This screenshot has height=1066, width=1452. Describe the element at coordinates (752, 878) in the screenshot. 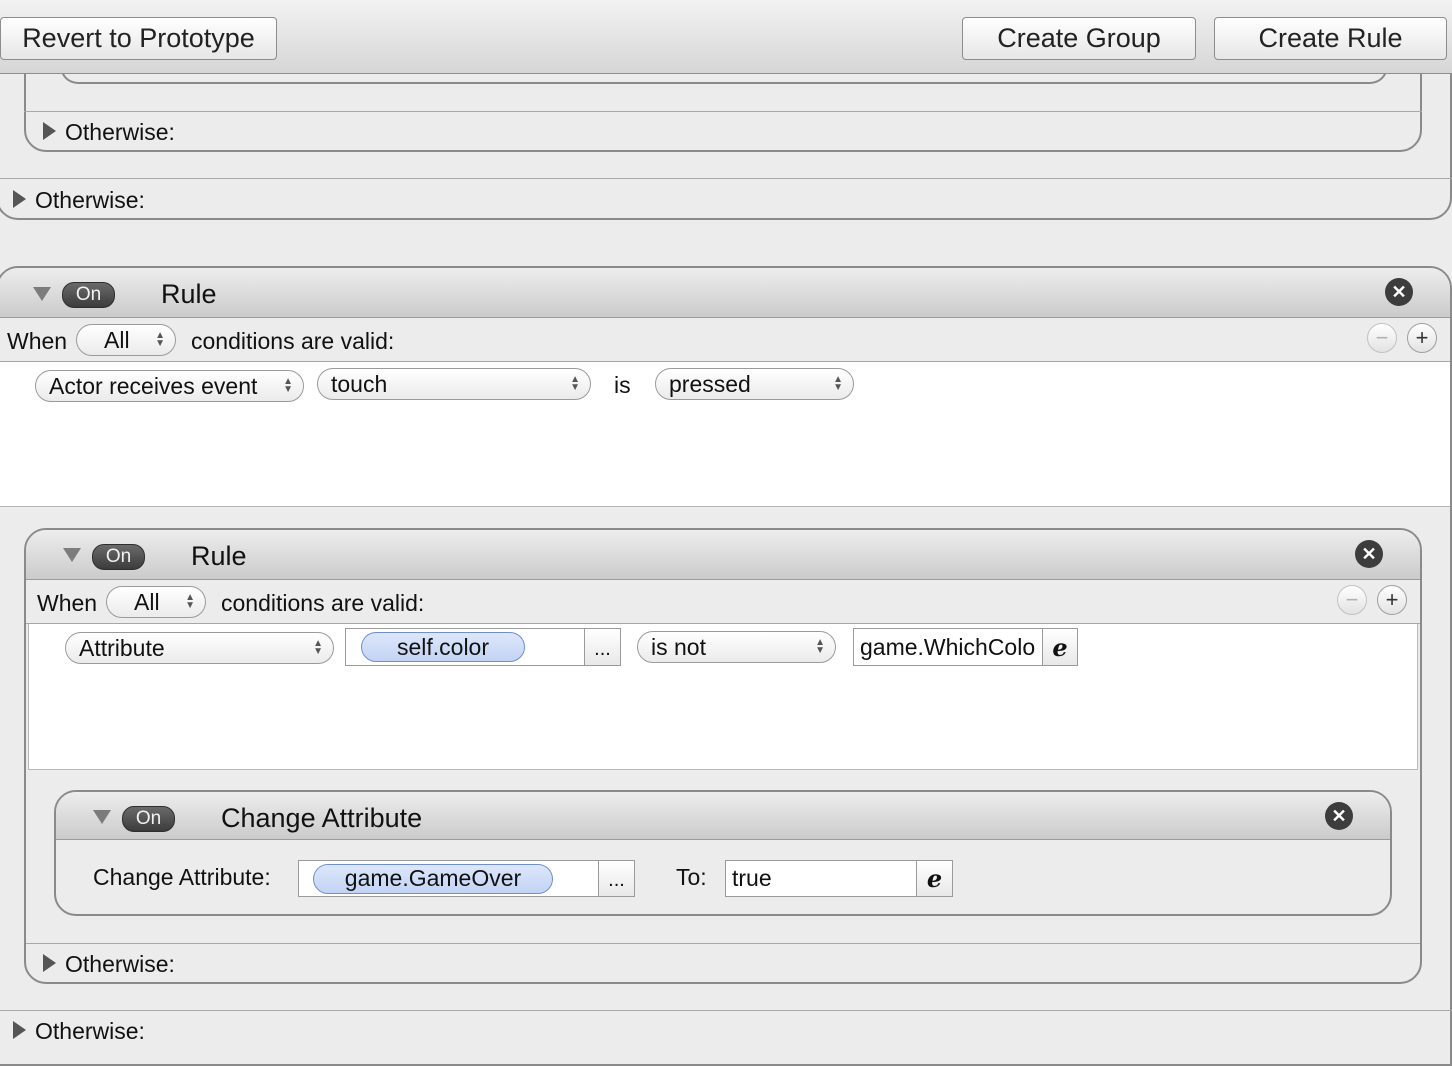

I see `to-value-text: true` at that location.